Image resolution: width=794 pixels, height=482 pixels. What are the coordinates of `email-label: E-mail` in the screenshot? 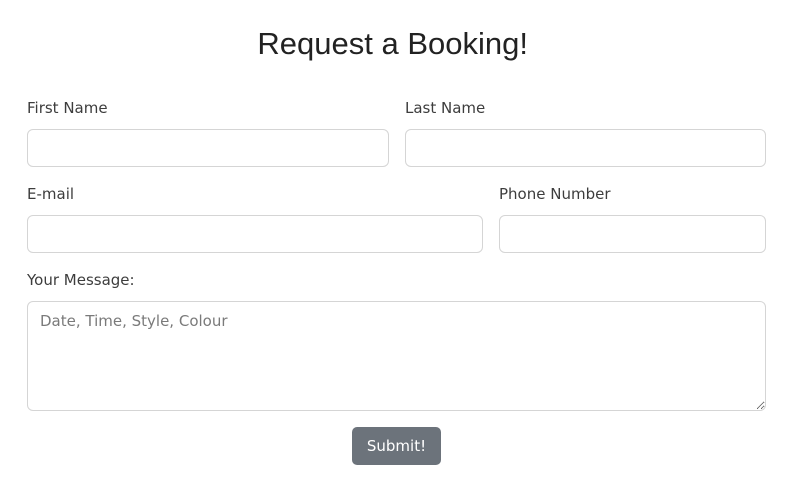 It's located at (51, 194).